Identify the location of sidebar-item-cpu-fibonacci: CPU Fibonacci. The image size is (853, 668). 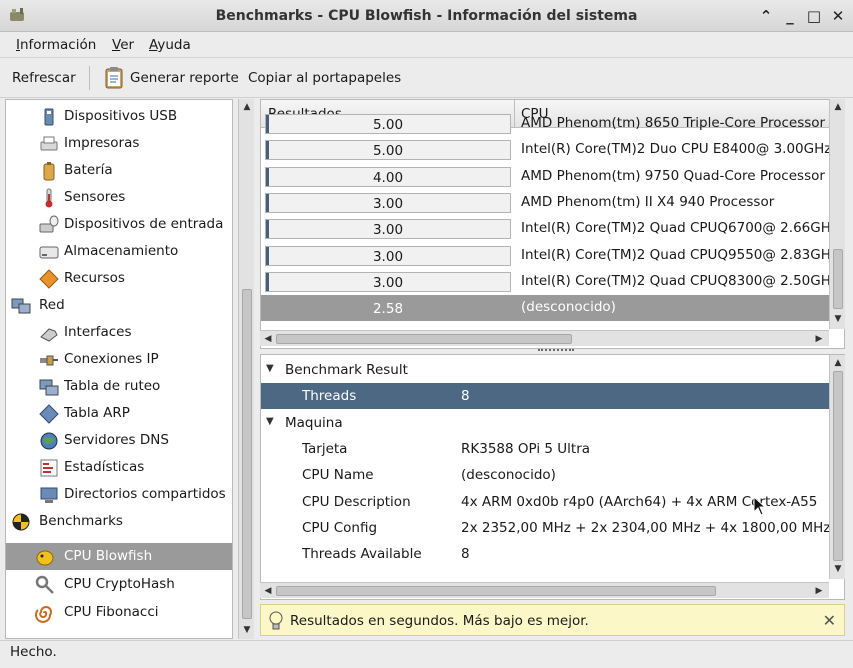
(119, 612).